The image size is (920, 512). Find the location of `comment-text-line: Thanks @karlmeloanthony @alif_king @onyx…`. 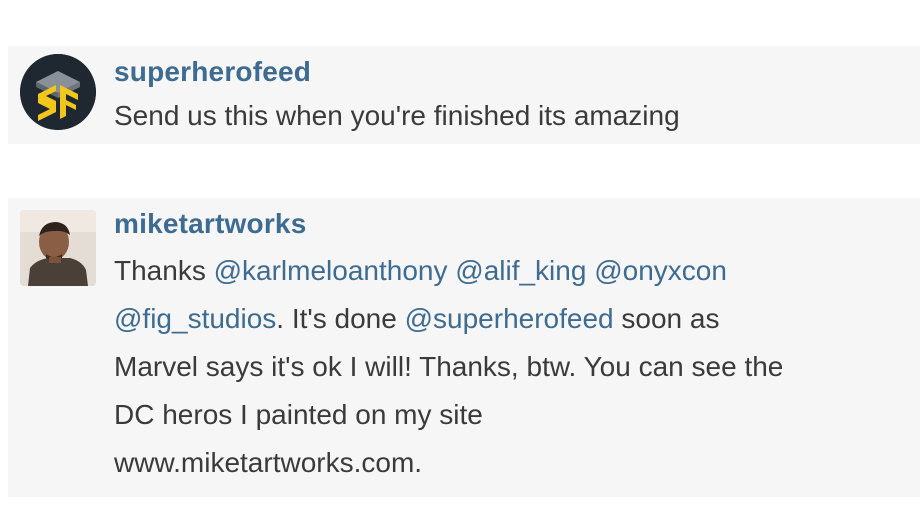

comment-text-line: Thanks @karlmeloanthony @alif_king @onyx… is located at coordinates (514, 271).